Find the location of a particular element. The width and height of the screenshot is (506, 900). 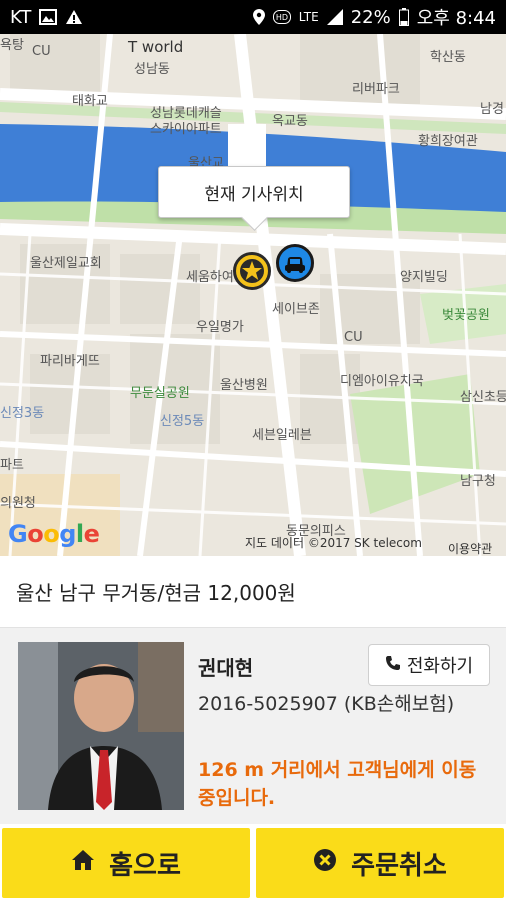

carrier-label: KT is located at coordinates (21, 17).